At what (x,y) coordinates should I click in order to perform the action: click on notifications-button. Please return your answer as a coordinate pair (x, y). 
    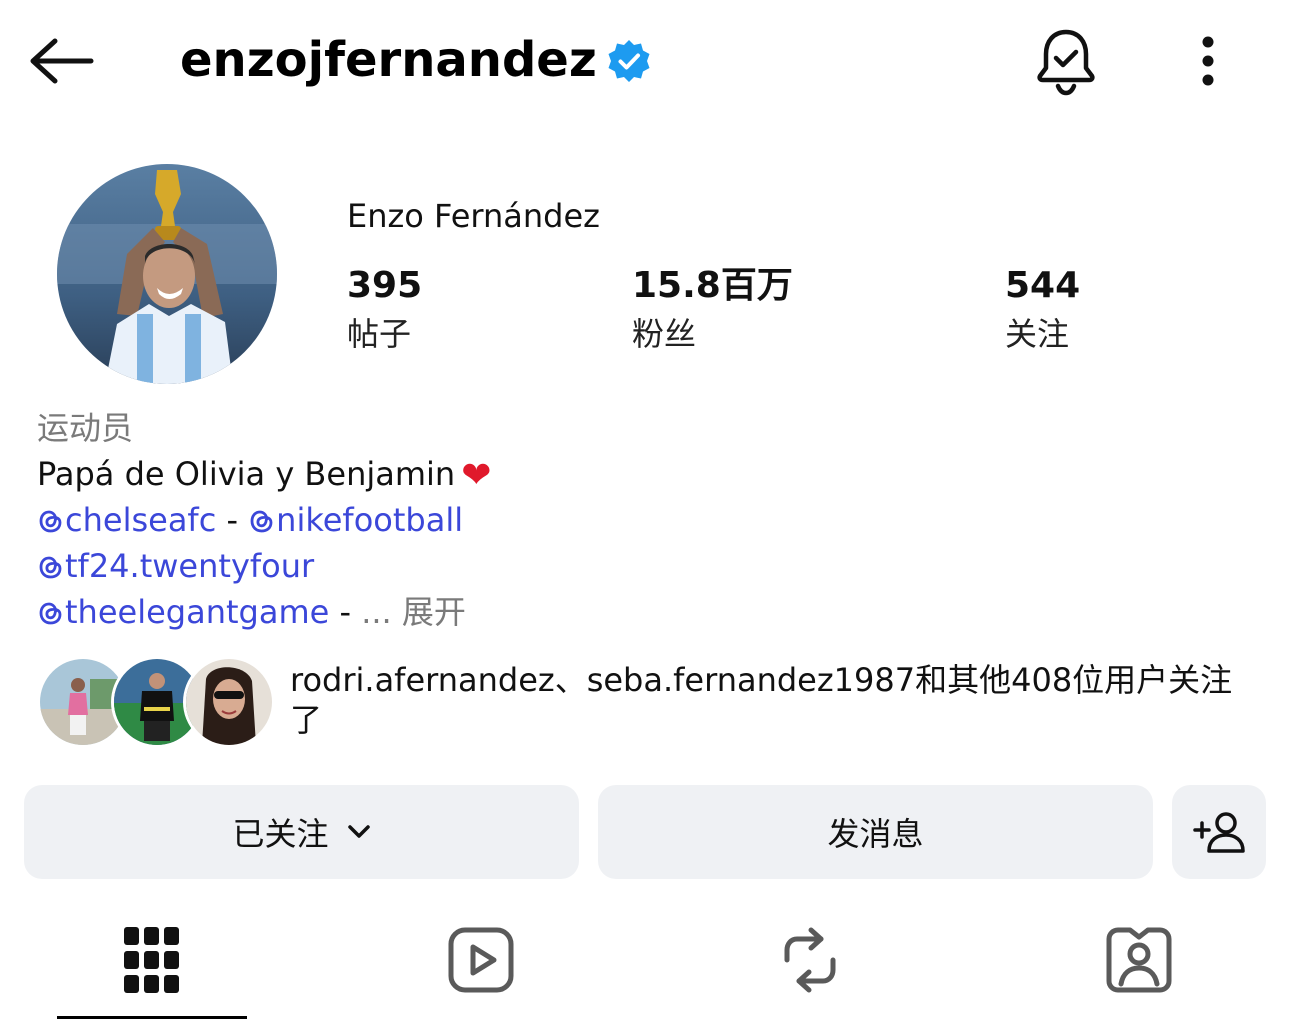
    Looking at the image, I should click on (1066, 62).